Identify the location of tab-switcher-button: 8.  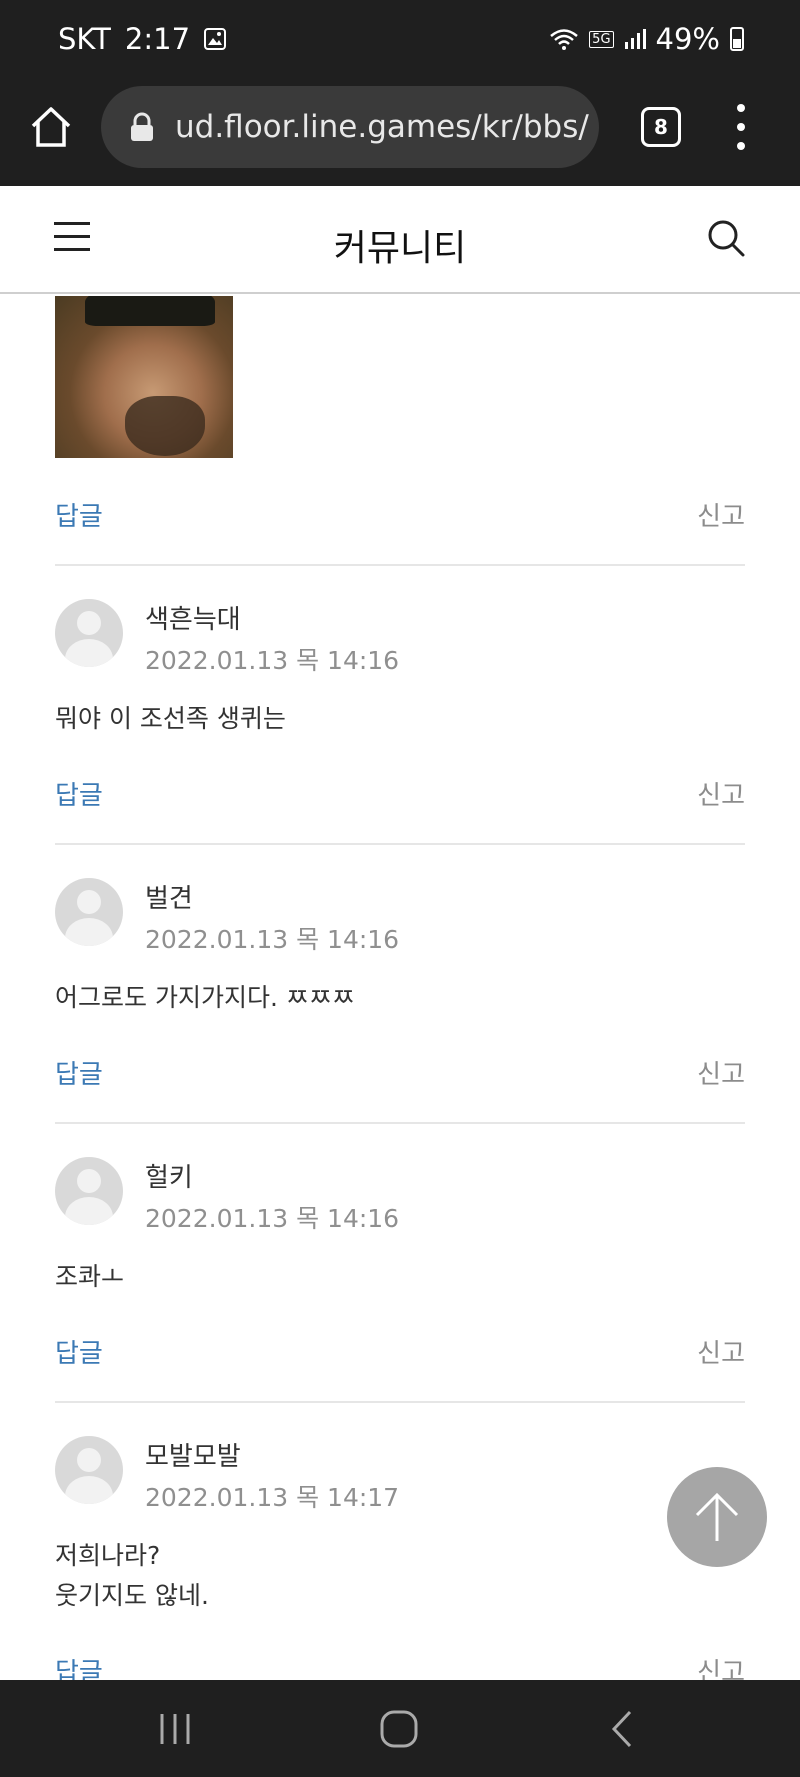
(661, 127).